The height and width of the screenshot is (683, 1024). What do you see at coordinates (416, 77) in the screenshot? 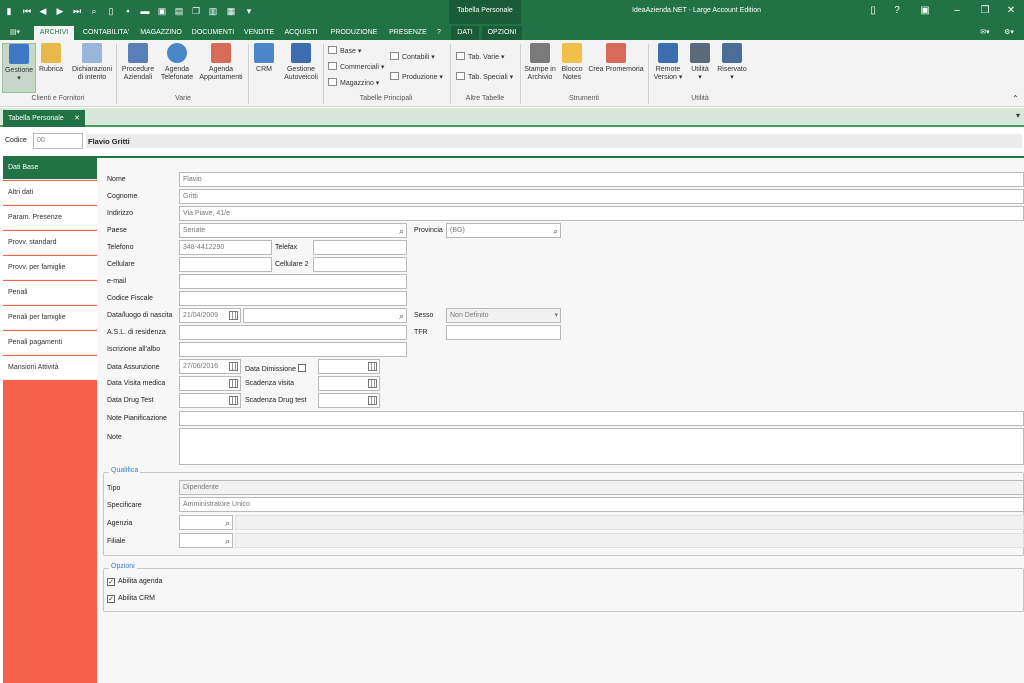
I see `produzione-dropdown: Produzione ▾` at bounding box center [416, 77].